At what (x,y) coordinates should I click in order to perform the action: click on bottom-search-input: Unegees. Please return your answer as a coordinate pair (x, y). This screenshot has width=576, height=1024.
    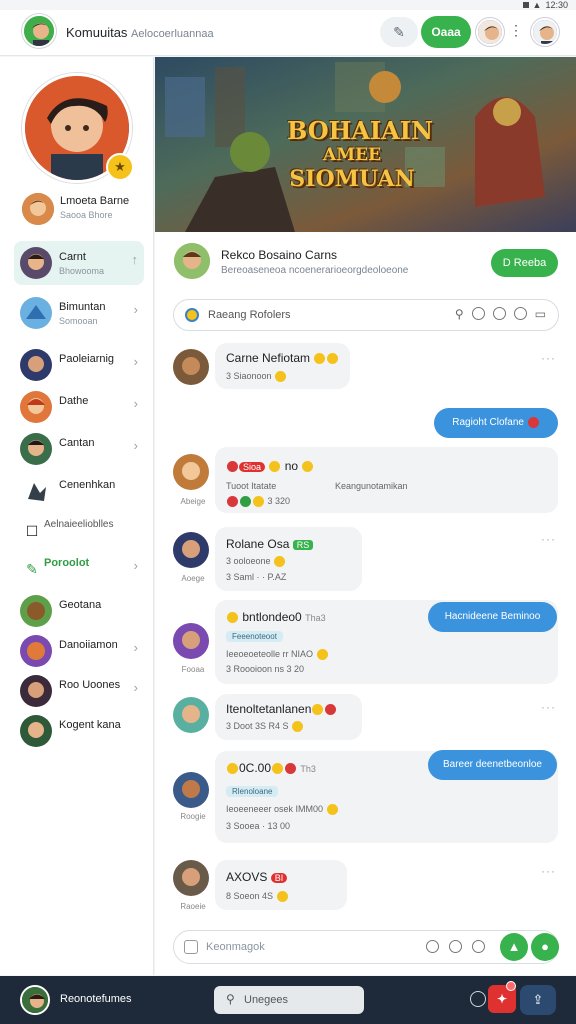
    Looking at the image, I should click on (266, 1000).